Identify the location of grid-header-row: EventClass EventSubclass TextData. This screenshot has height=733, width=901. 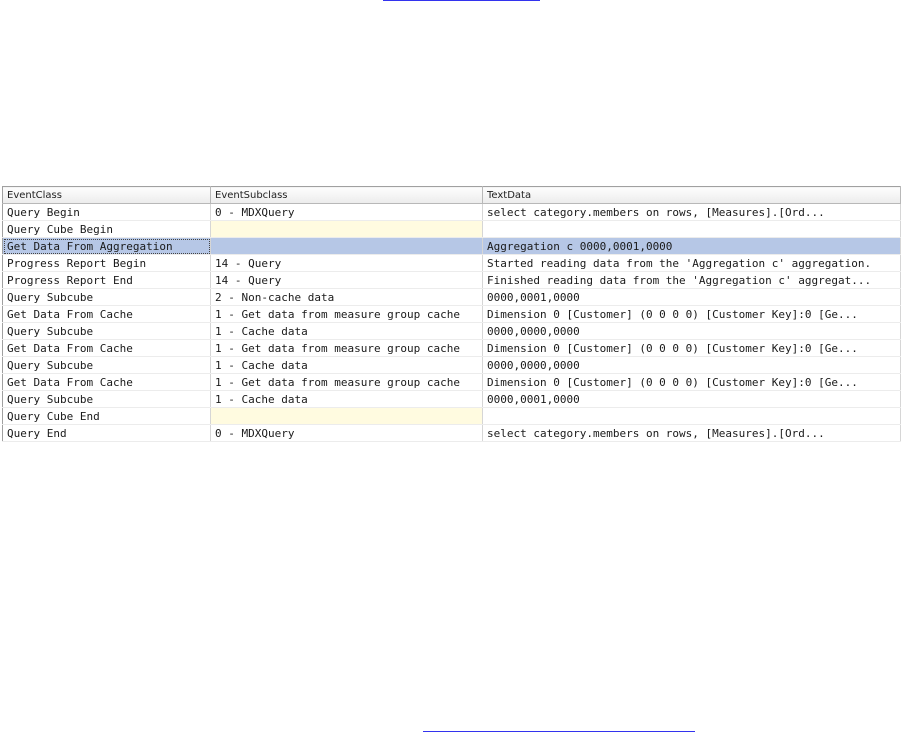
(451, 195).